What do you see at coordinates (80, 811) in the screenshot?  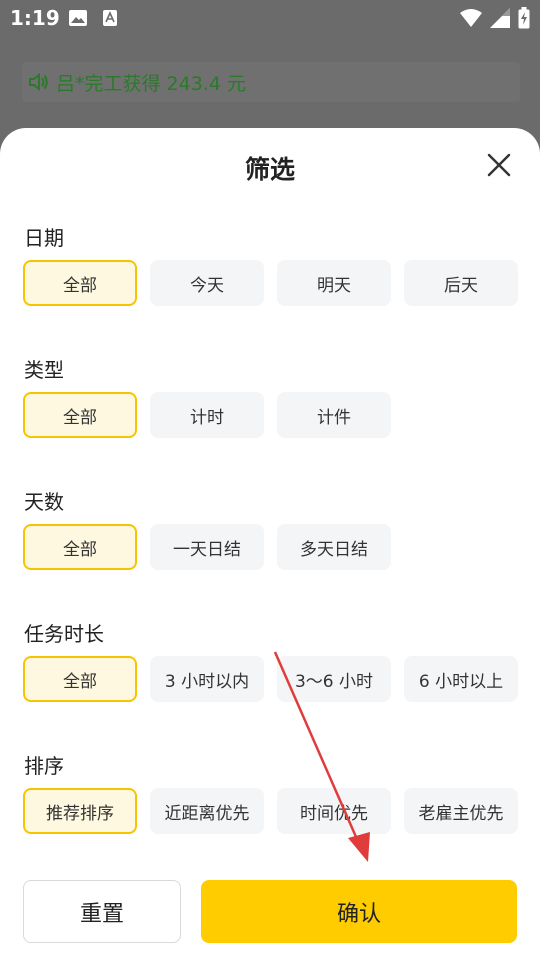 I see `chip-sort-recommended: 推荐排序` at bounding box center [80, 811].